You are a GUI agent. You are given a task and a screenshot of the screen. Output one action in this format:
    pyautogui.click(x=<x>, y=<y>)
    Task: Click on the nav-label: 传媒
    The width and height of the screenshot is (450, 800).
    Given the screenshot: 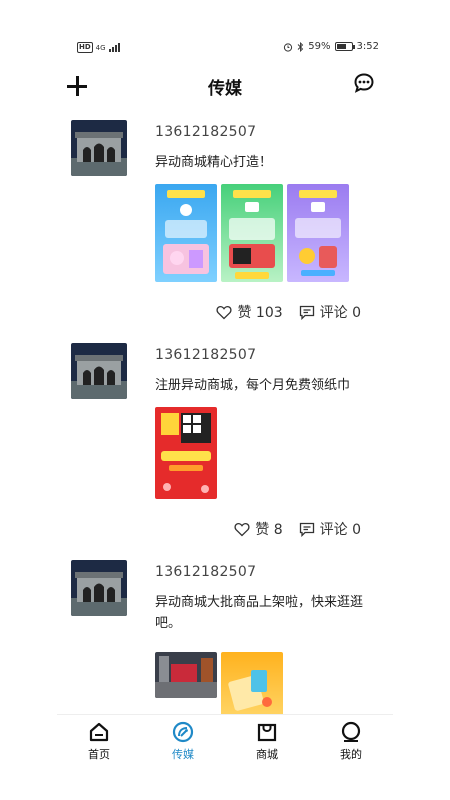 What is the action you would take?
    pyautogui.click(x=183, y=754)
    